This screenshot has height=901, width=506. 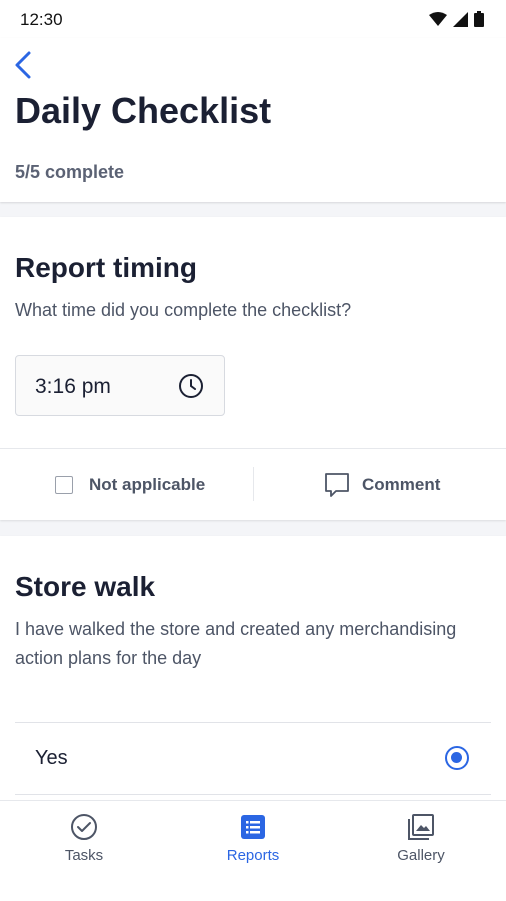 I want to click on signal-icon, so click(x=460, y=19).